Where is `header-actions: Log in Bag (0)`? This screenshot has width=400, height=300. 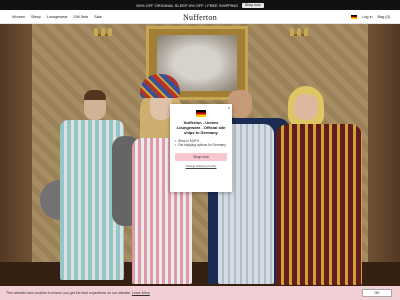
header-actions: Log in Bag (0) is located at coordinates (370, 17).